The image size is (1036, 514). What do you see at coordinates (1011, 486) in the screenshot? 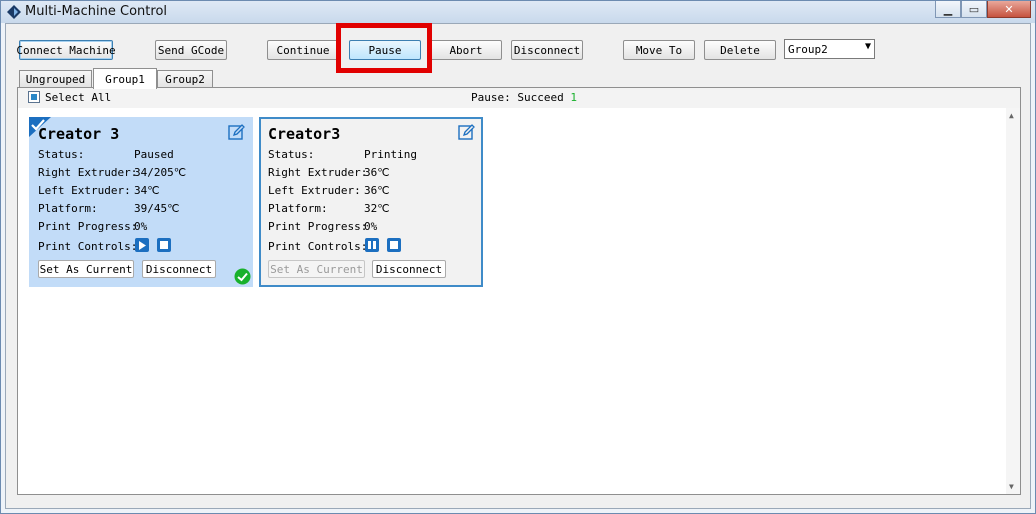
I see `scroll-down-icon: ▼` at bounding box center [1011, 486].